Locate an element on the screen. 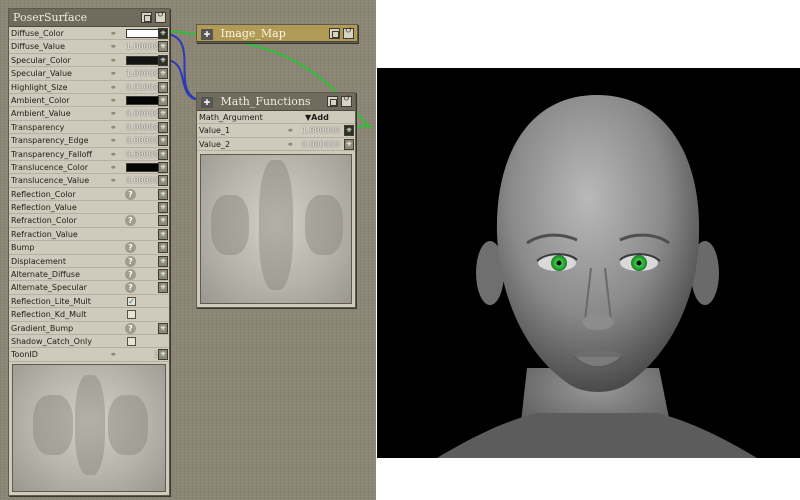 Image resolution: width=800 pixels, height=500 pixels. math-row-value-1: Value_1 ⚭ 1.000000 ⎈ is located at coordinates (276, 131).